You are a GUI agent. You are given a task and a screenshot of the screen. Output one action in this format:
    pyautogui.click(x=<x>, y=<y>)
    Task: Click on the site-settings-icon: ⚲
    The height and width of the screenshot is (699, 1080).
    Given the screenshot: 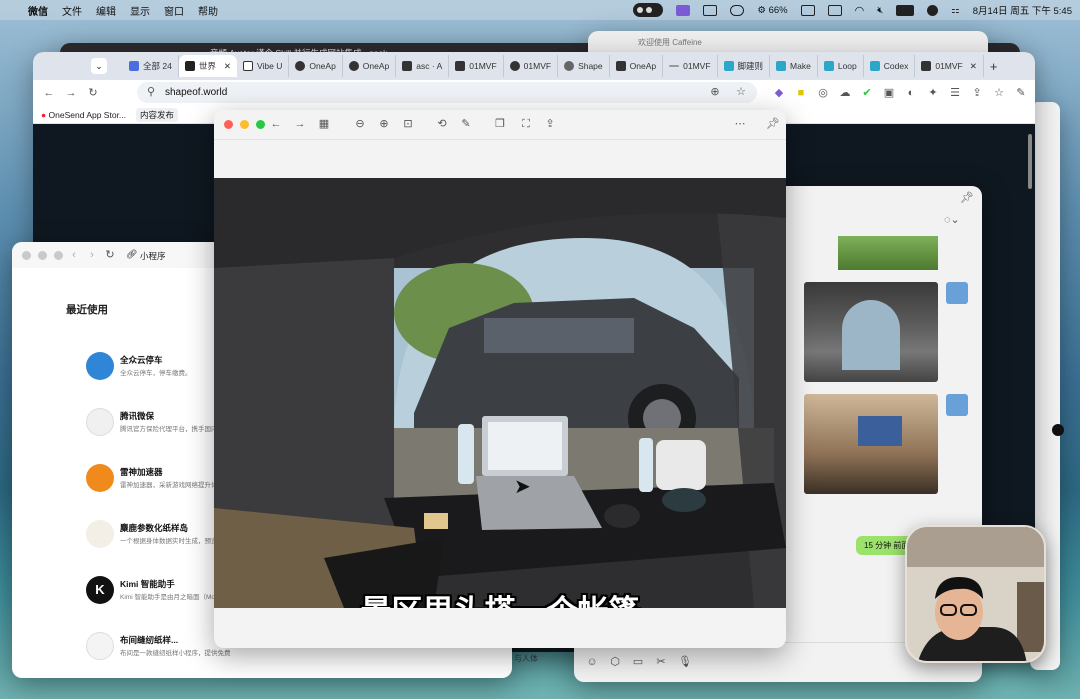 What is the action you would take?
    pyautogui.click(x=151, y=92)
    